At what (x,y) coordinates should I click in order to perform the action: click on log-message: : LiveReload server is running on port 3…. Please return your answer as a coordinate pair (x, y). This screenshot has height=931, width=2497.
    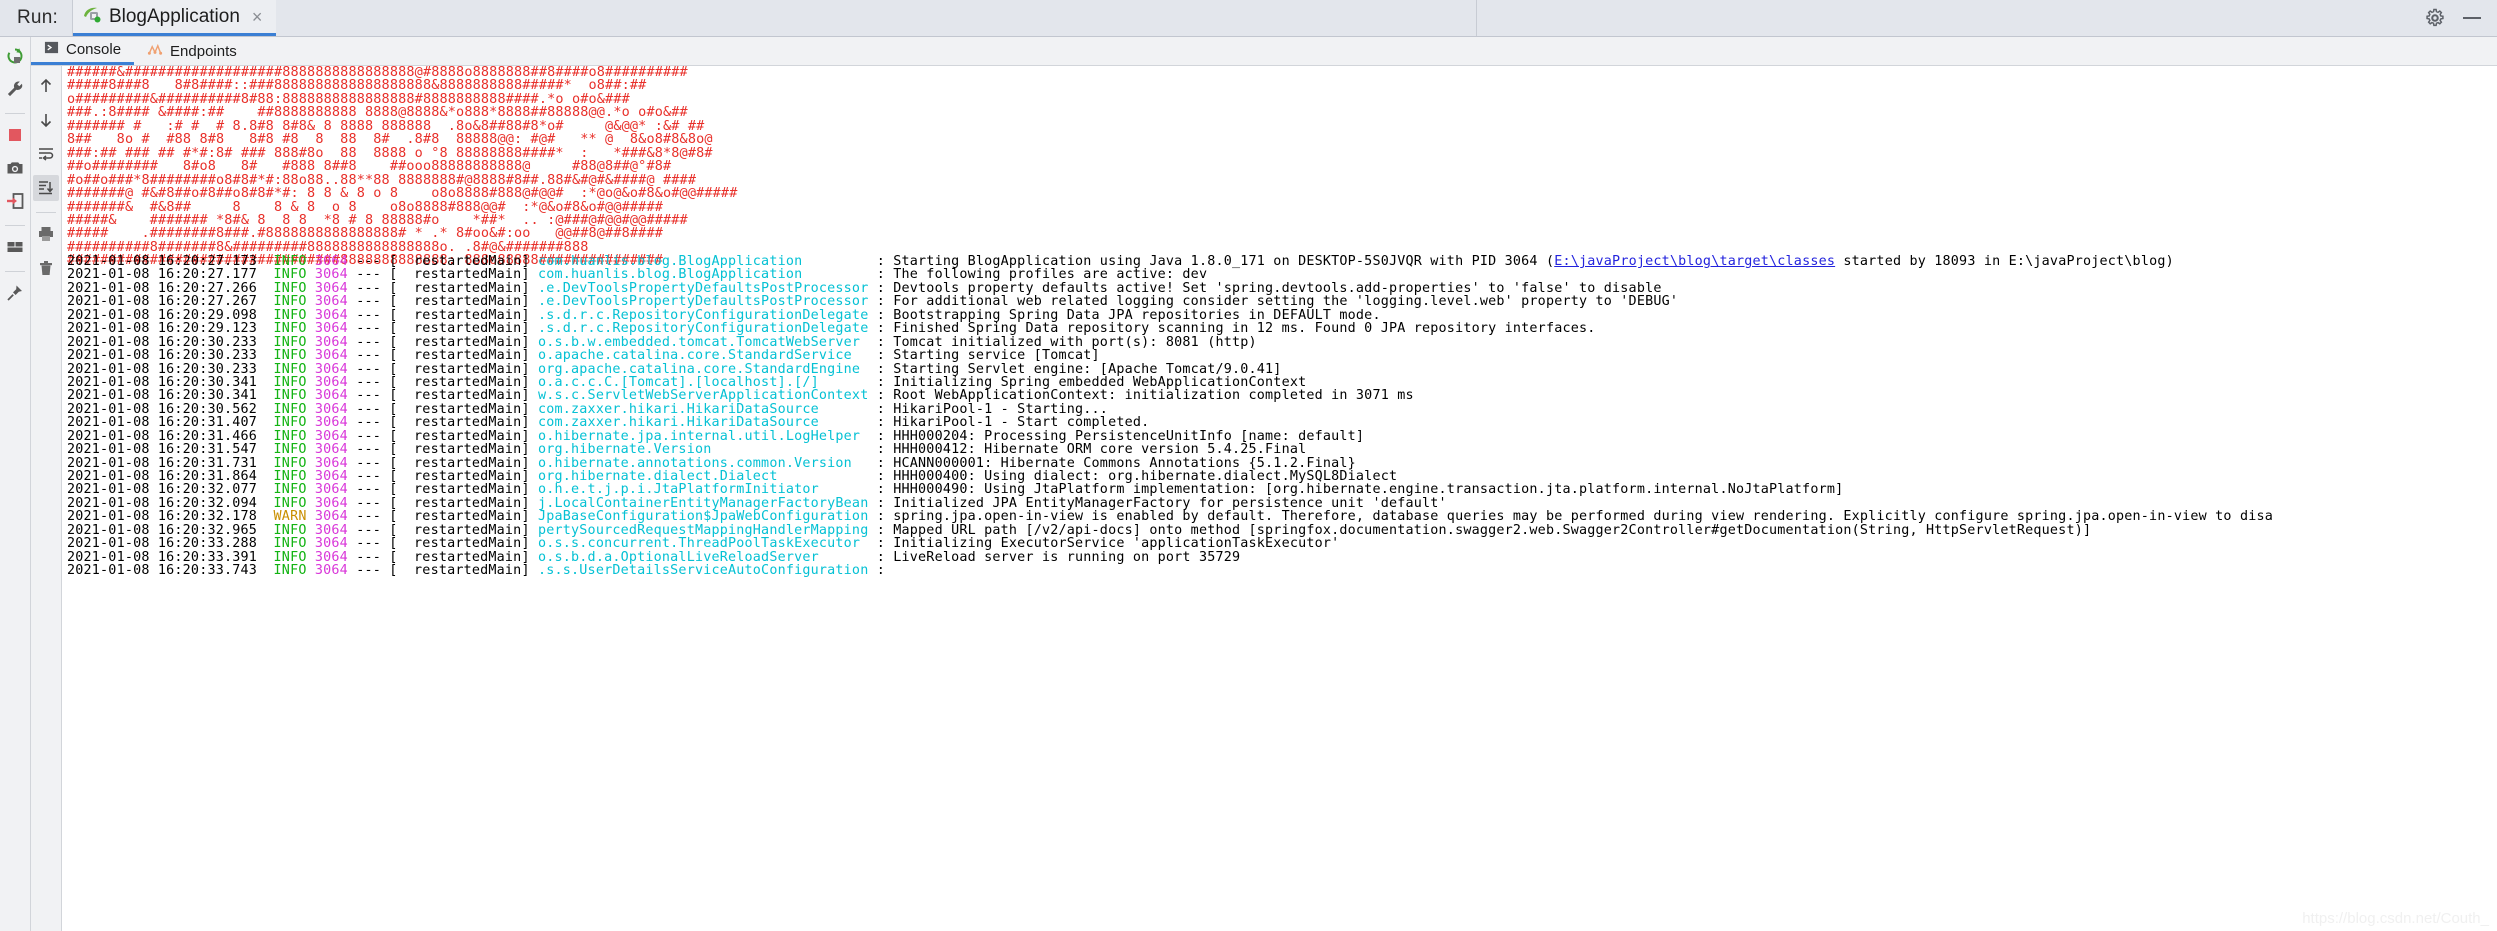
    Looking at the image, I should click on (1058, 557).